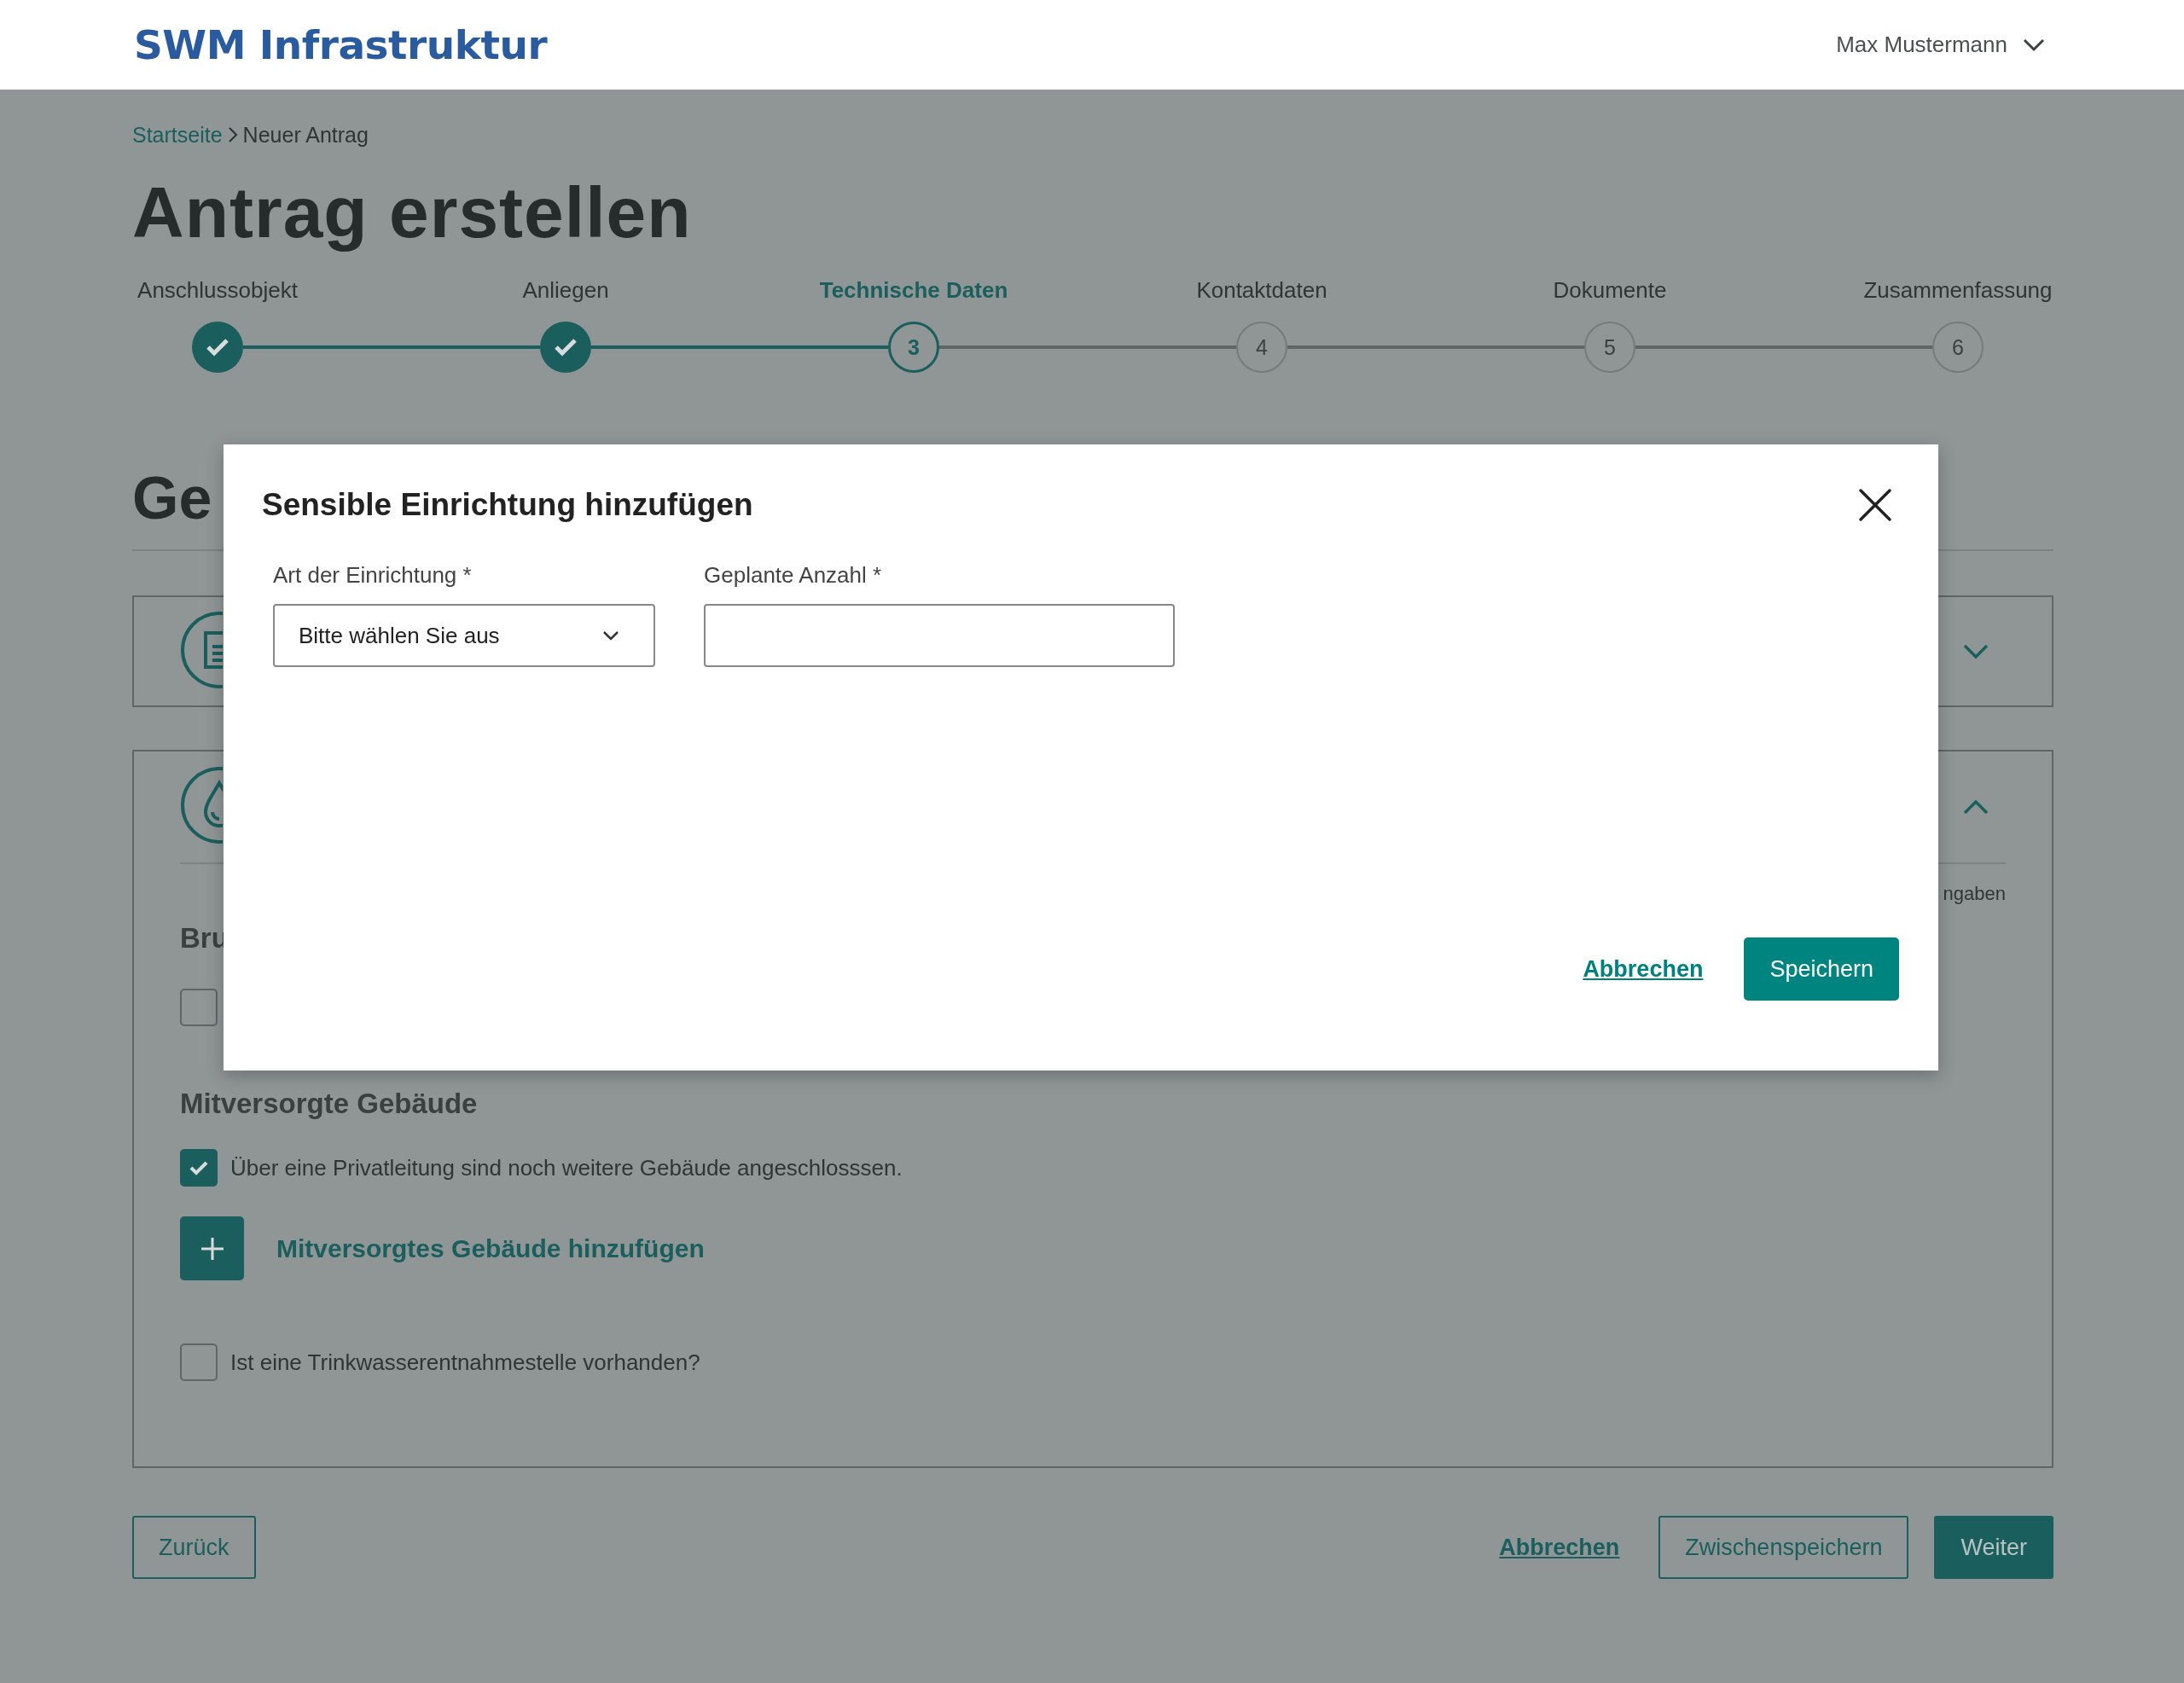 The width and height of the screenshot is (2184, 1683). I want to click on step-label: Zusammenfassung, so click(1958, 291).